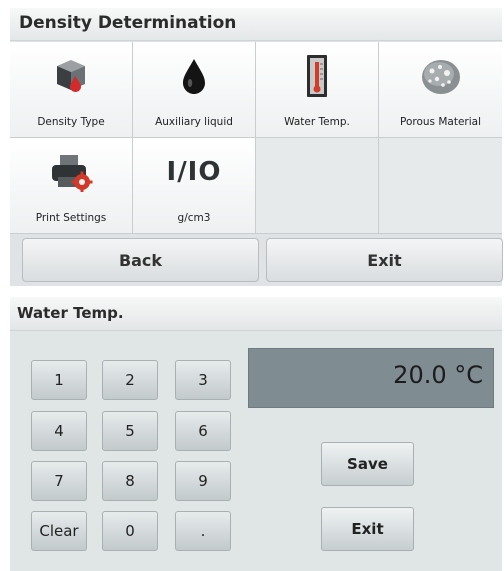  Describe the element at coordinates (438, 375) in the screenshot. I see `temperature-value: 20.0 °C` at that location.